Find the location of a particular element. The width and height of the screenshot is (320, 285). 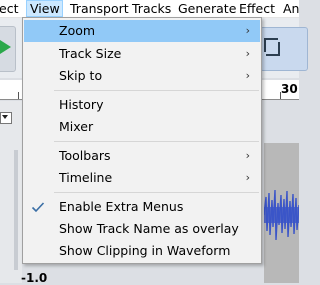

menu-item-label: Enable Extra Menus is located at coordinates (121, 206).